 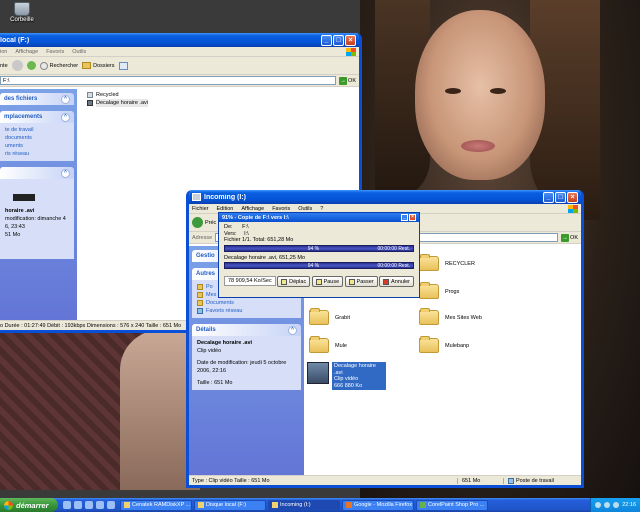 What do you see at coordinates (123, 65) in the screenshot?
I see `views-icon` at bounding box center [123, 65].